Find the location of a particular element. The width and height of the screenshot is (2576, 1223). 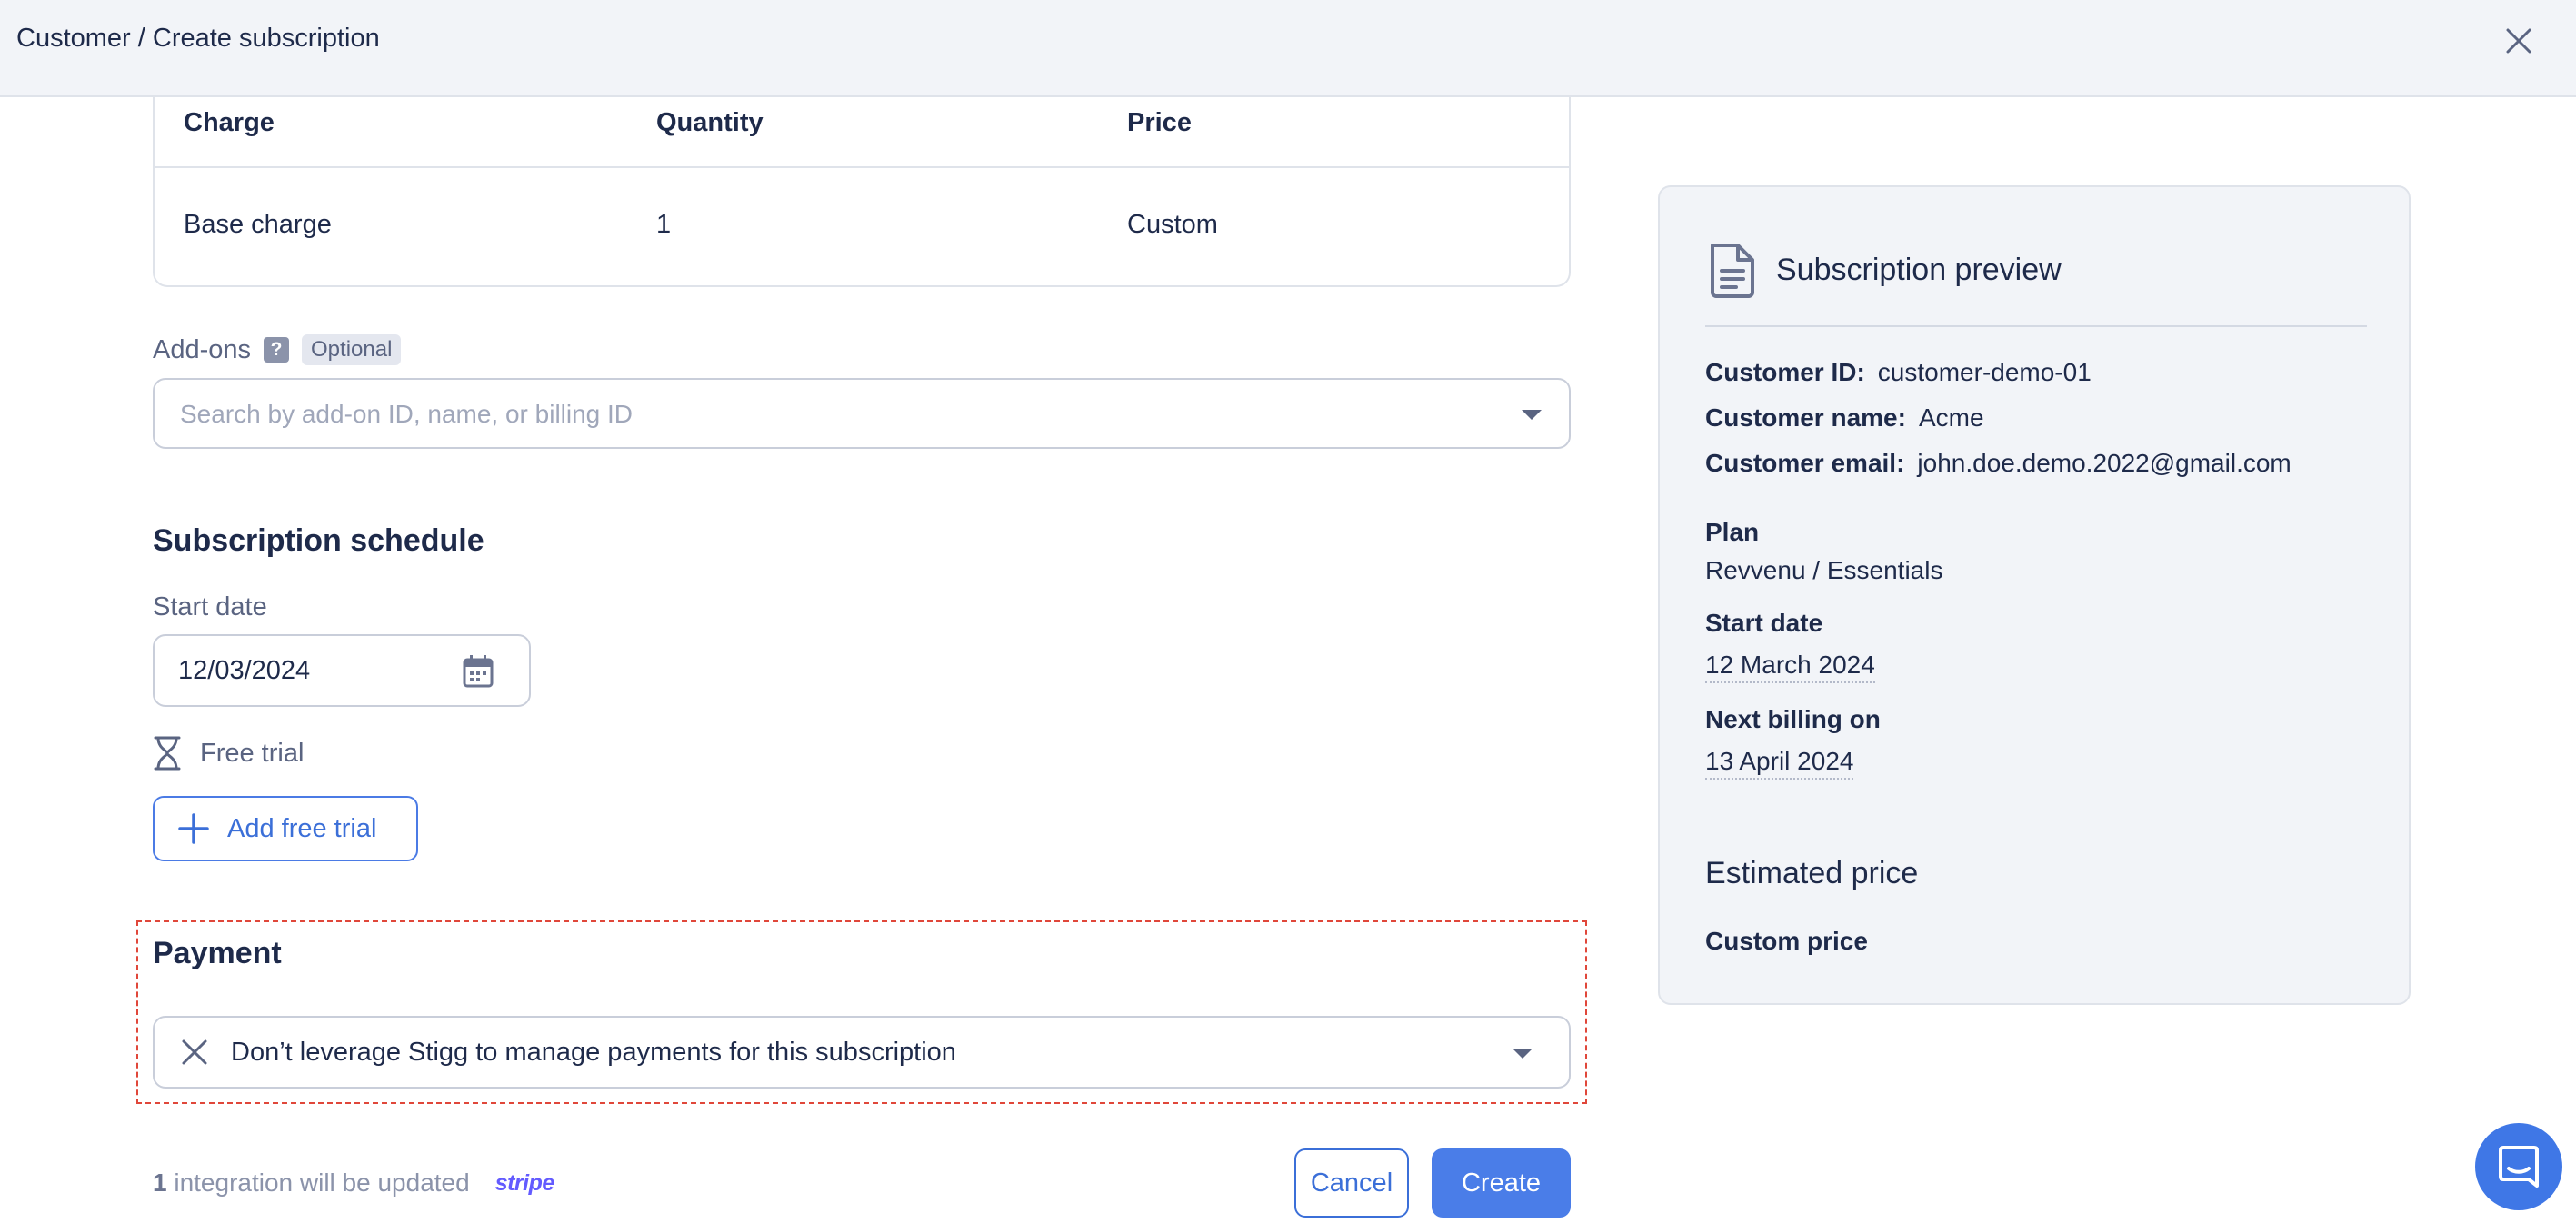

cancel-button: Cancel is located at coordinates (1351, 1183).